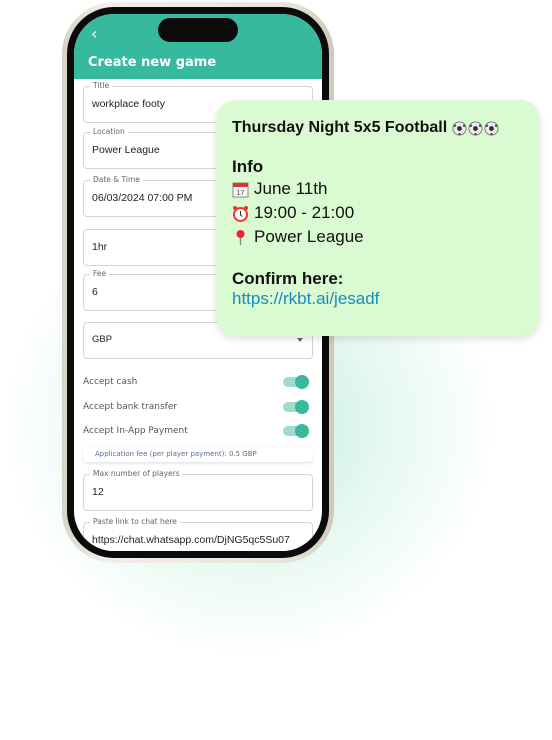  What do you see at coordinates (196, 408) in the screenshot?
I see `toggle-row-bank: Accept bank transfer` at bounding box center [196, 408].